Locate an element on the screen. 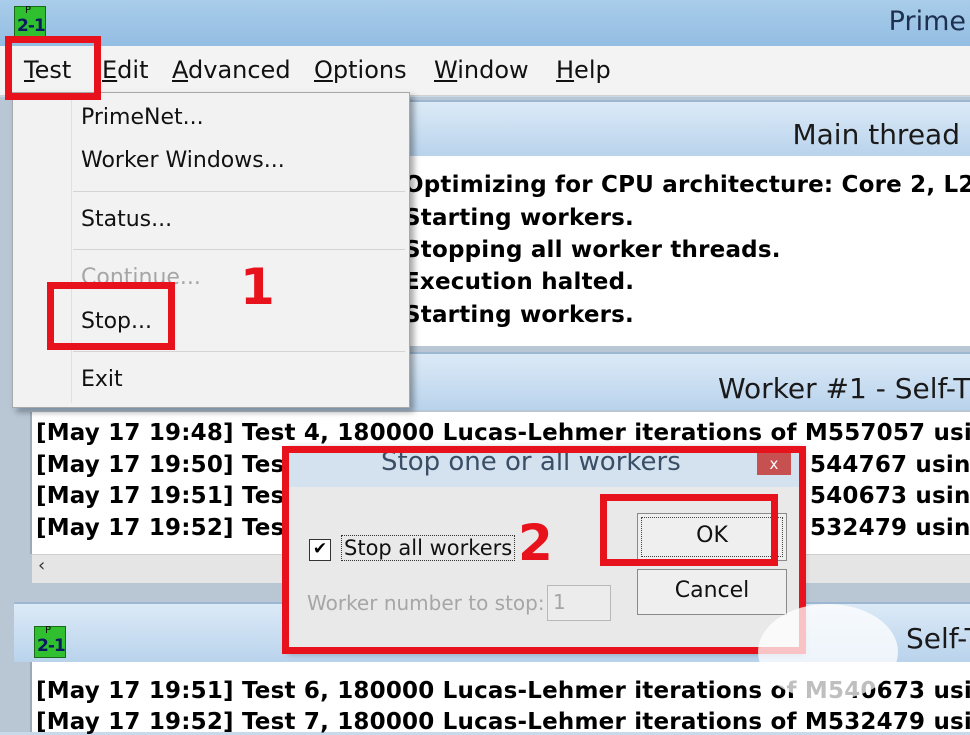 The image size is (970, 735). log-line: Execution halted. is located at coordinates (519, 282).